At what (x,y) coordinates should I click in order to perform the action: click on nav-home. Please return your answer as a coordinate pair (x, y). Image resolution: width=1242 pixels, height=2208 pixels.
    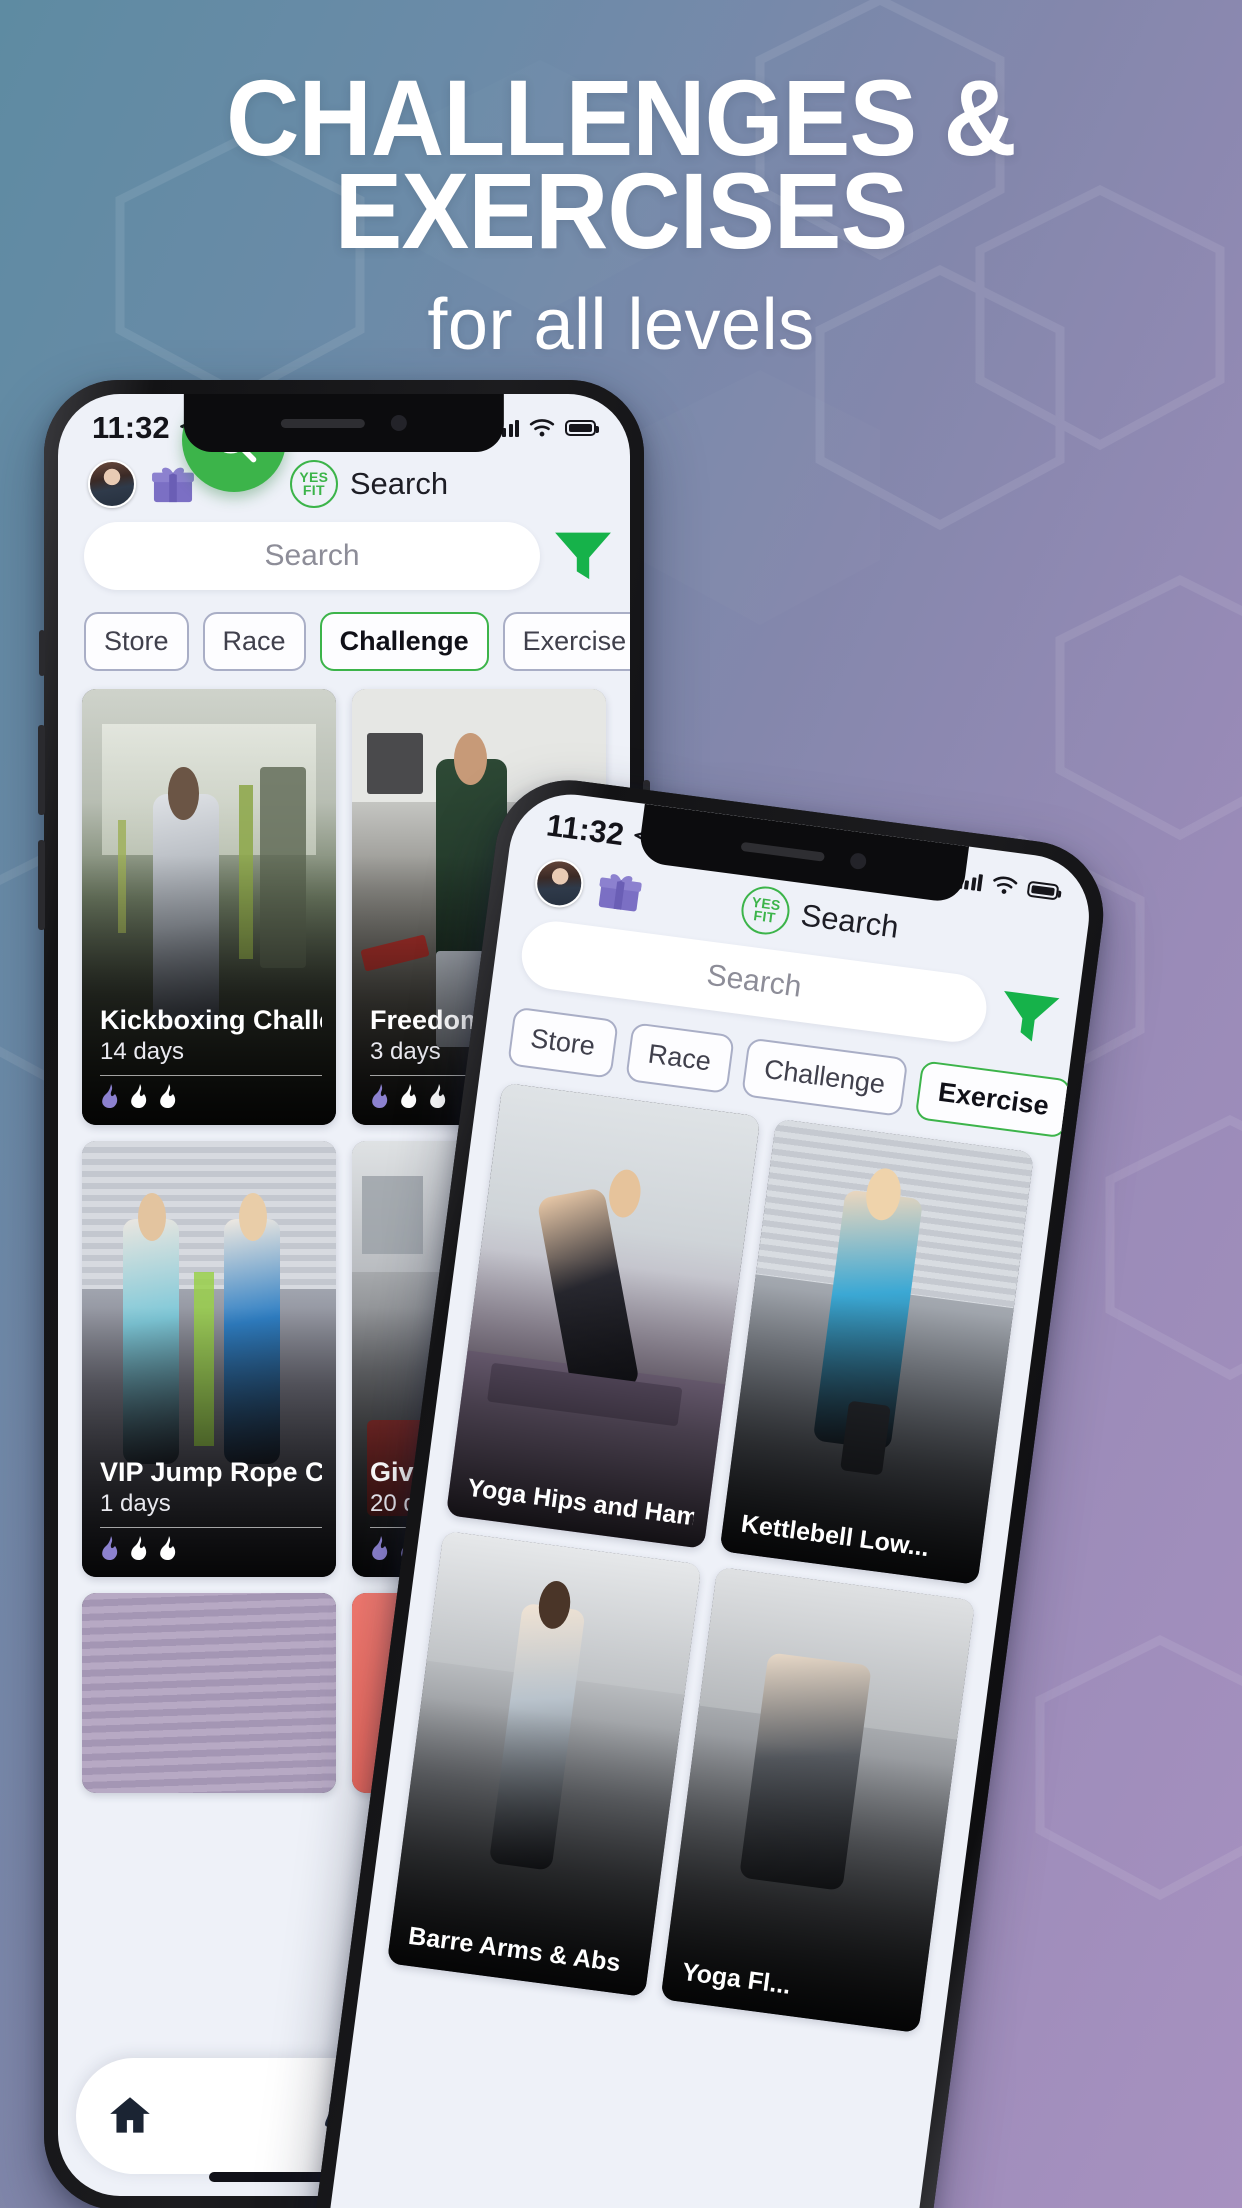
    Looking at the image, I should click on (129, 2116).